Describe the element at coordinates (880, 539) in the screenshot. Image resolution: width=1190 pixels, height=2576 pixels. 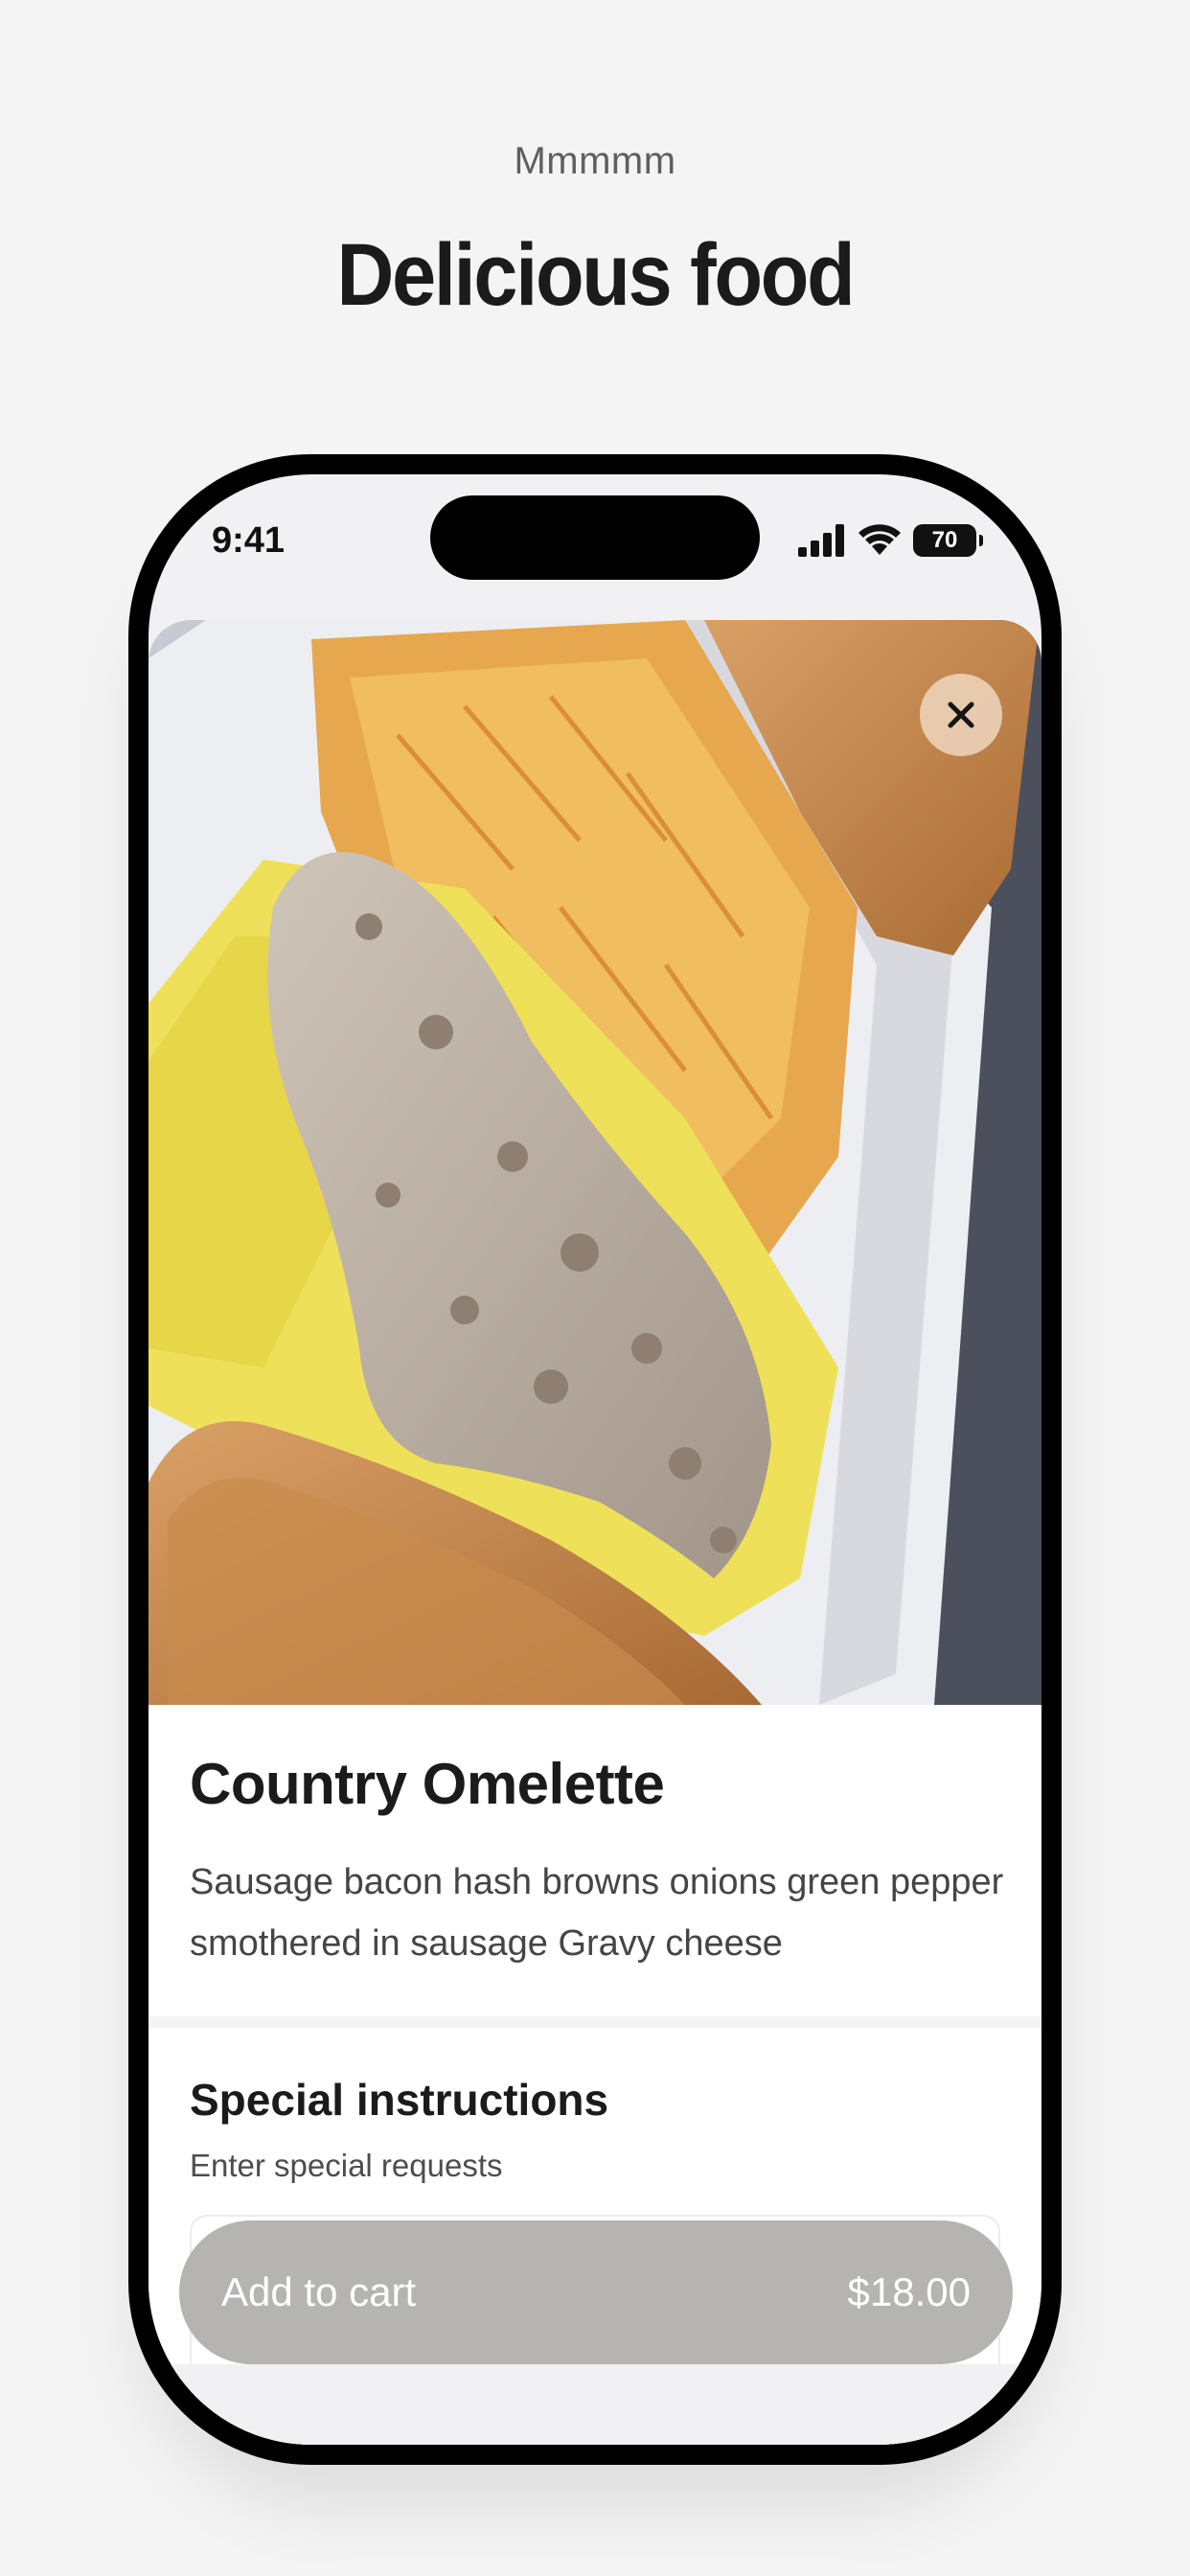
I see `wifi-icon` at that location.